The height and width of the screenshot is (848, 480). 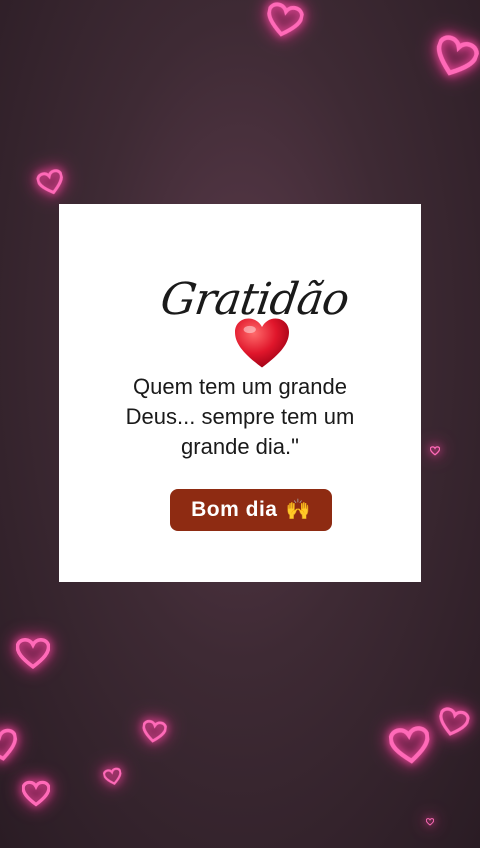 I want to click on bom-dia-button: Bom dia 🙌, so click(x=251, y=510).